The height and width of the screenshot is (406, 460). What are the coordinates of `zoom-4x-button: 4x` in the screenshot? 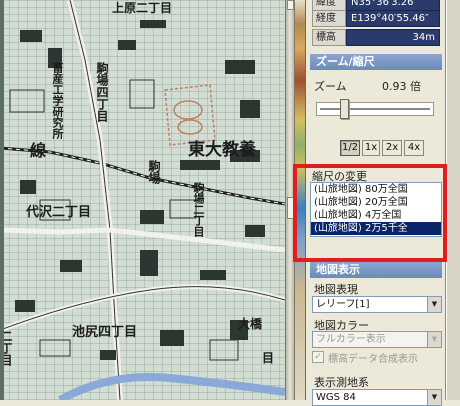 It's located at (414, 148).